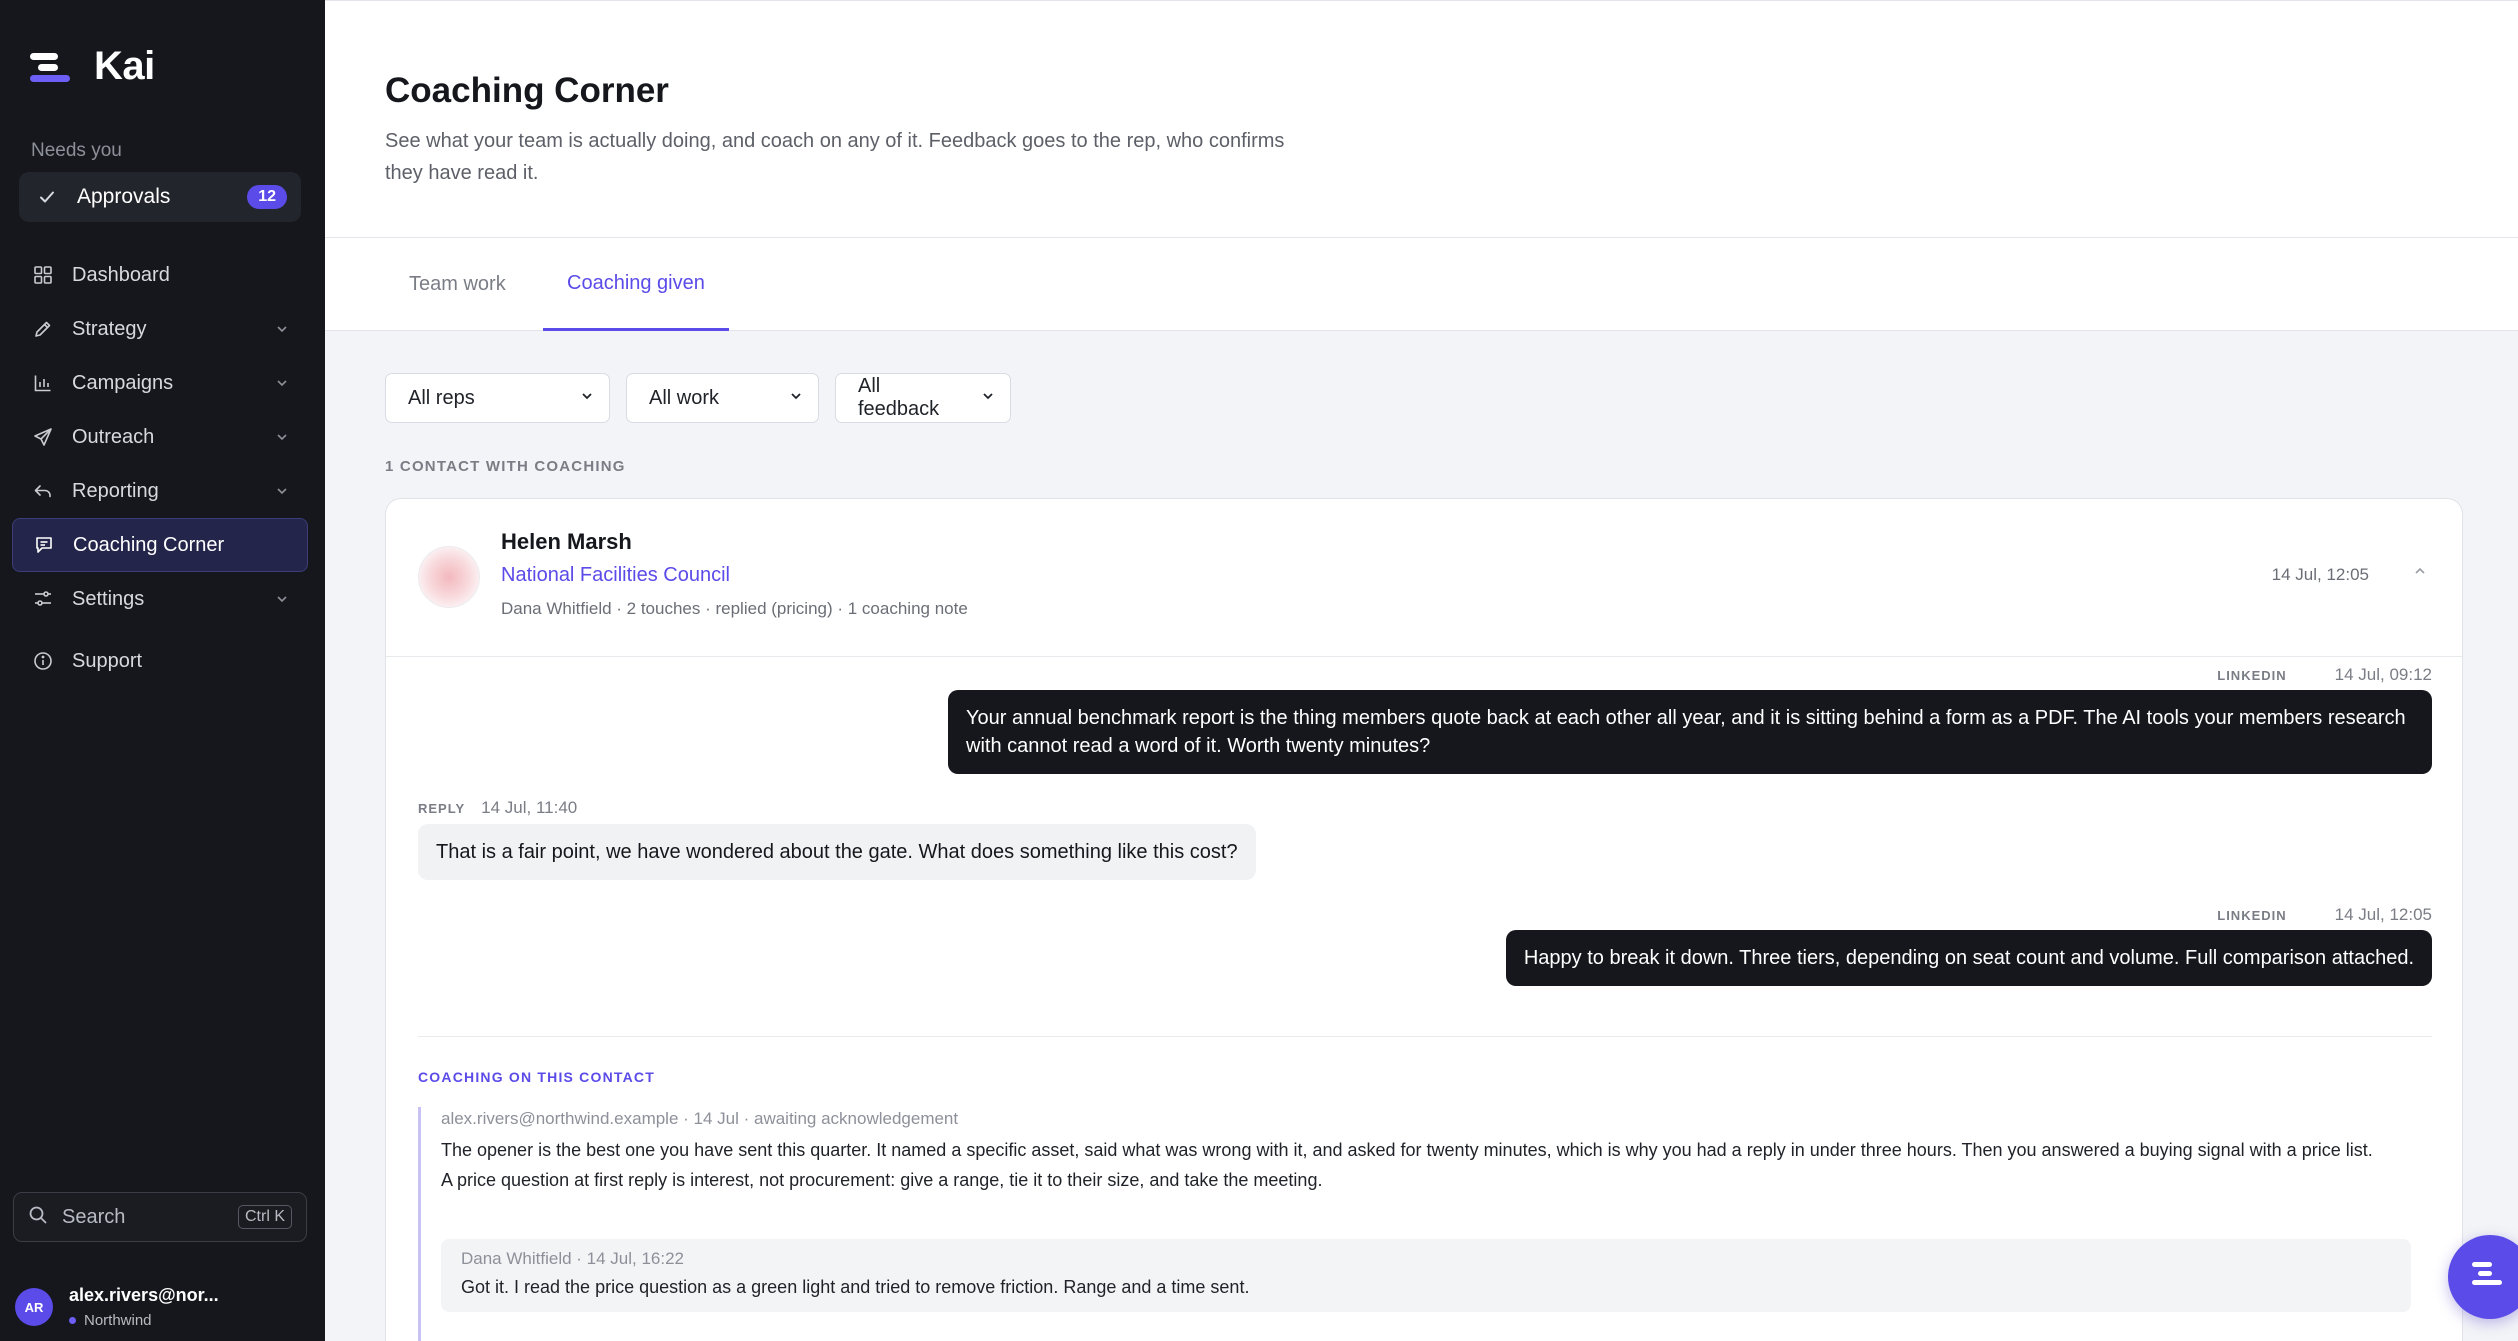 This screenshot has width=2518, height=1341. Describe the element at coordinates (566, 541) in the screenshot. I see `contact-name: Helen Marsh` at that location.